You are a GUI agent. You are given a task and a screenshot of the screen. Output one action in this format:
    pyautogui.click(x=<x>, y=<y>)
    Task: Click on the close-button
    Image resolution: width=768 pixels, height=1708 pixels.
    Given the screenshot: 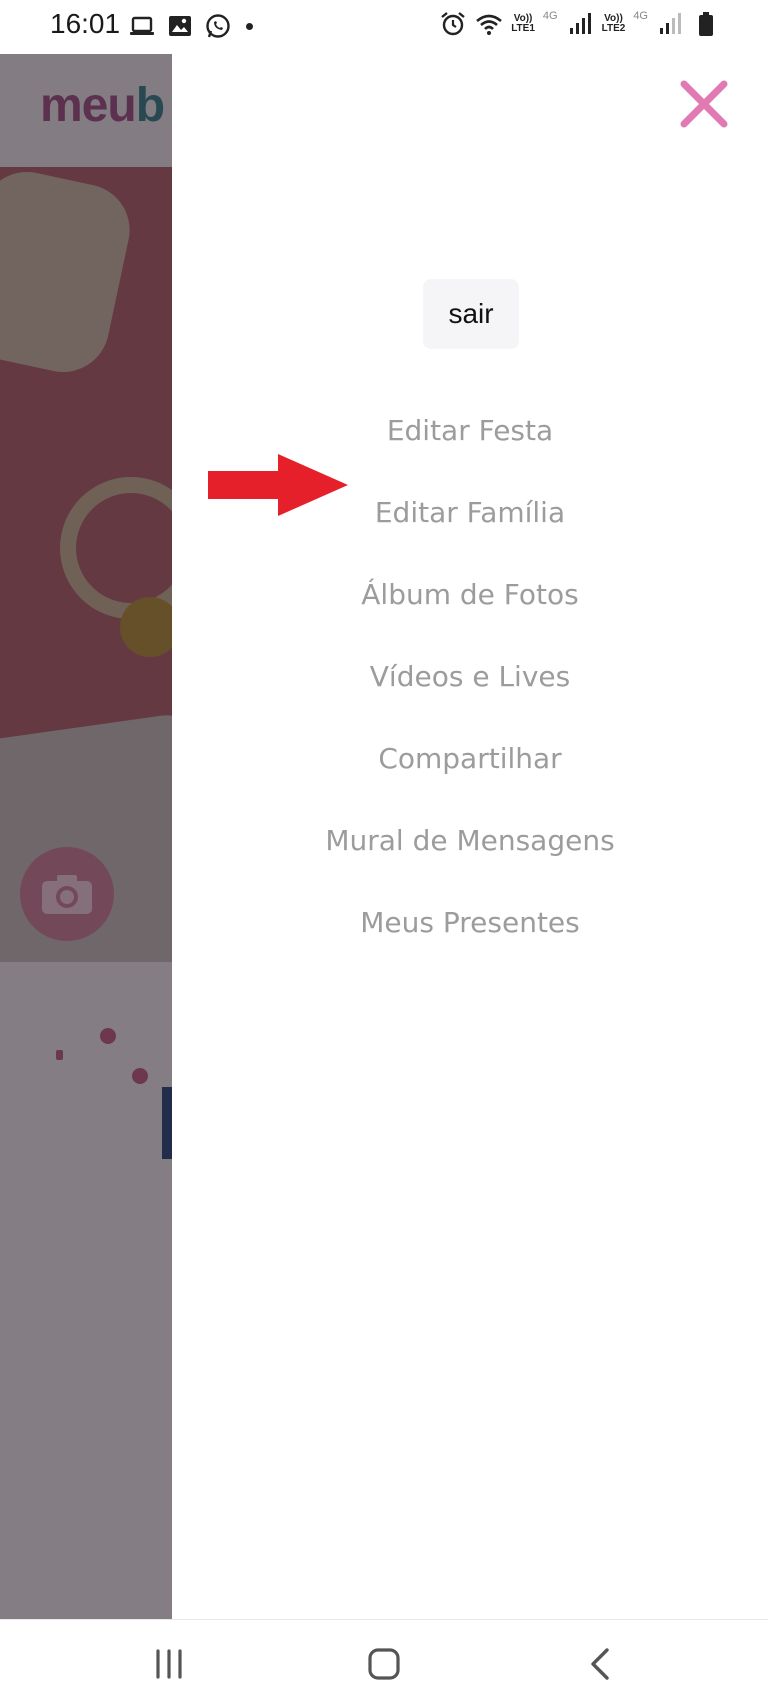 What is the action you would take?
    pyautogui.click(x=704, y=104)
    